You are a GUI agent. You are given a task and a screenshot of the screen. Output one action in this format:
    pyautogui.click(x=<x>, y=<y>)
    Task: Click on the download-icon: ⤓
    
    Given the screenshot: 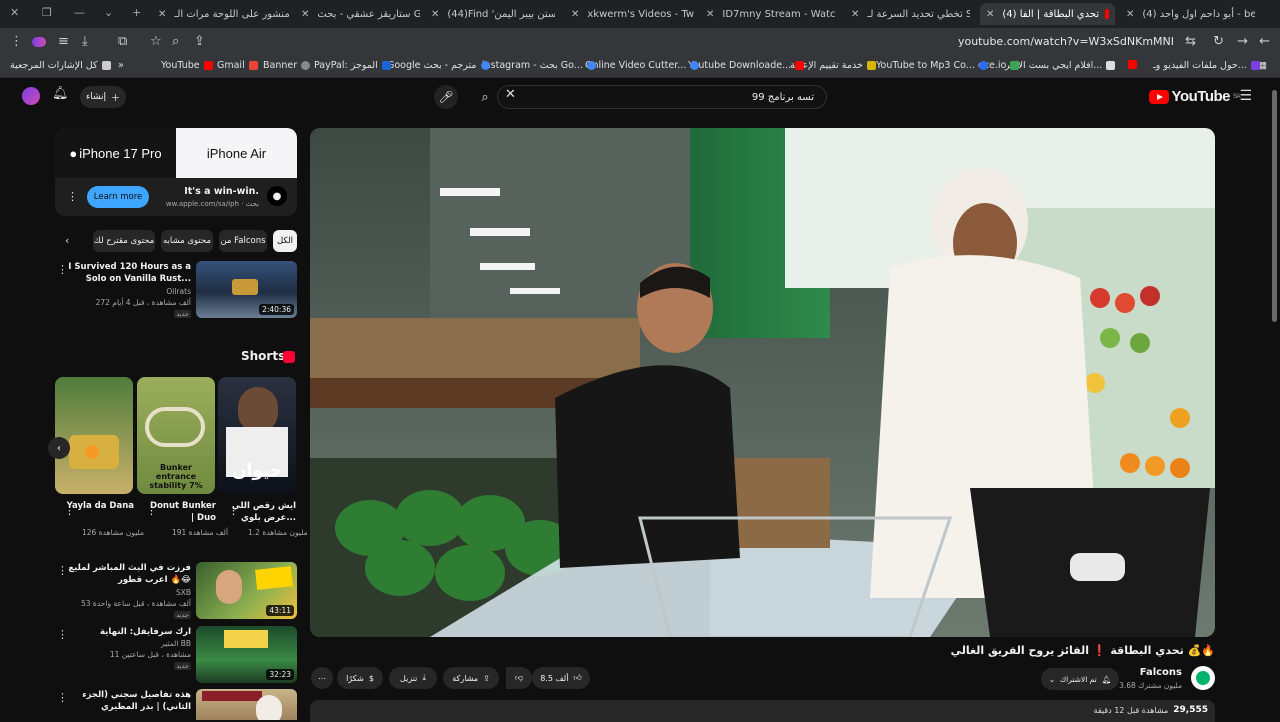 What is the action you would take?
    pyautogui.click(x=85, y=41)
    